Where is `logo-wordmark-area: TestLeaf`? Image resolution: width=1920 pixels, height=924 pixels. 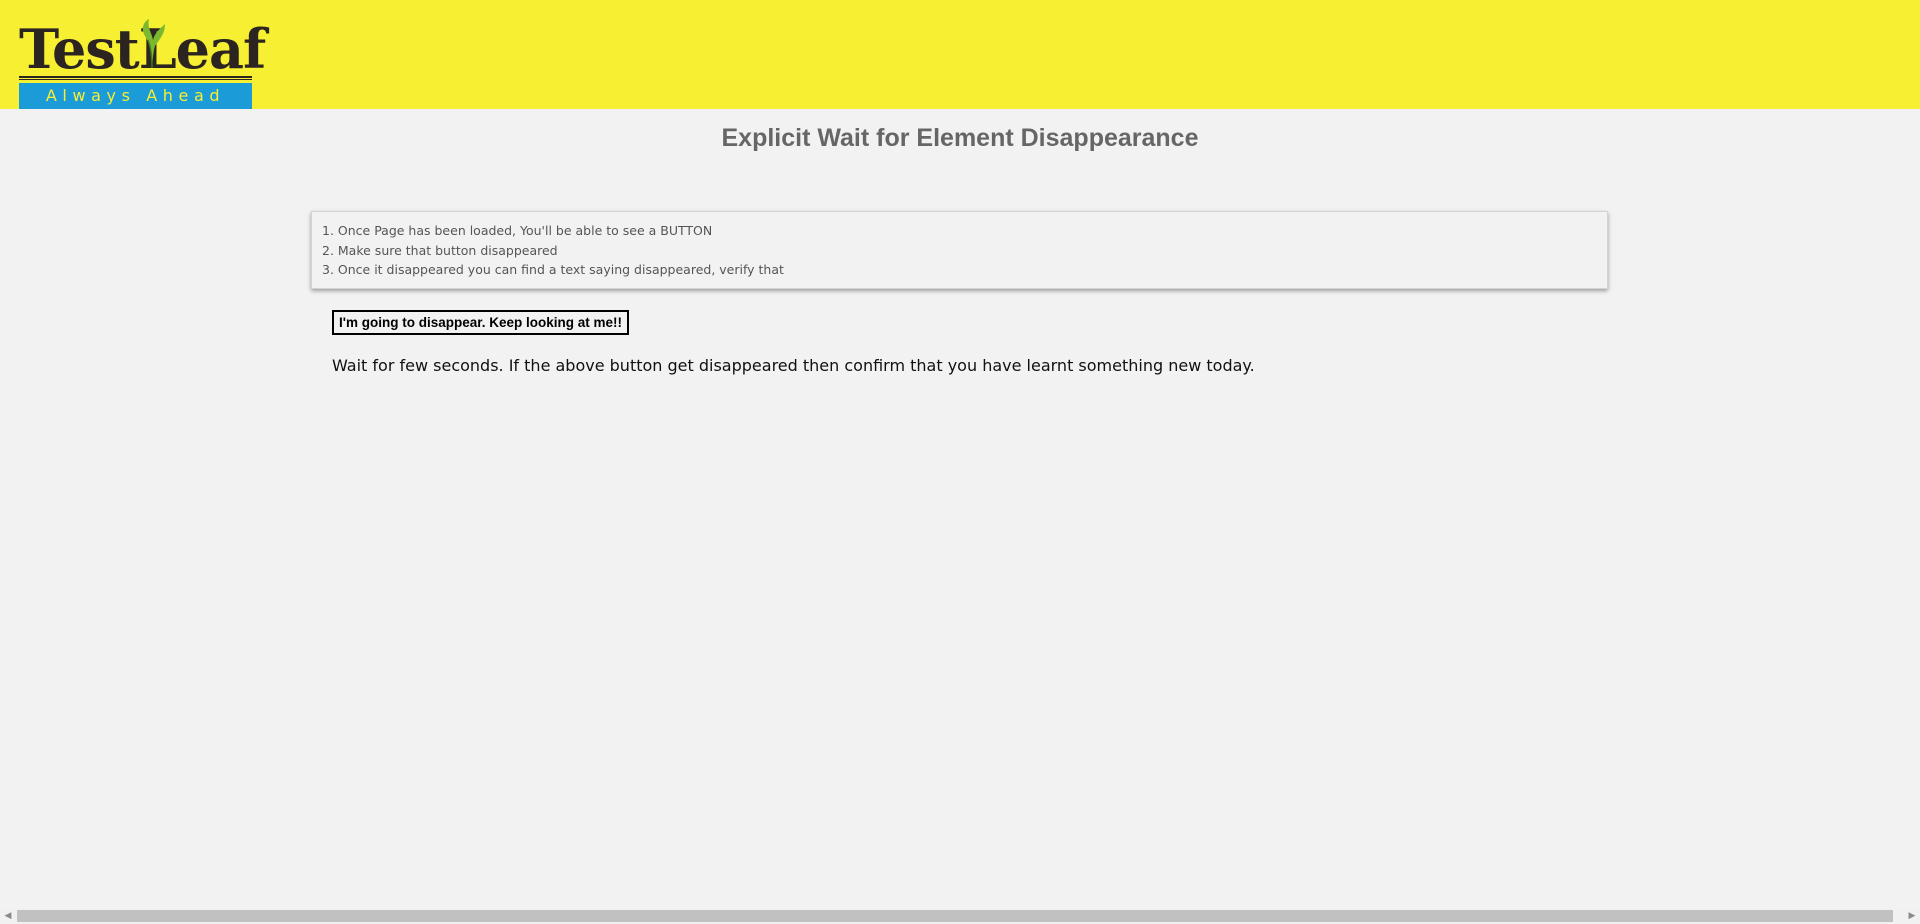 logo-wordmark-area: TestLeaf is located at coordinates (142, 51).